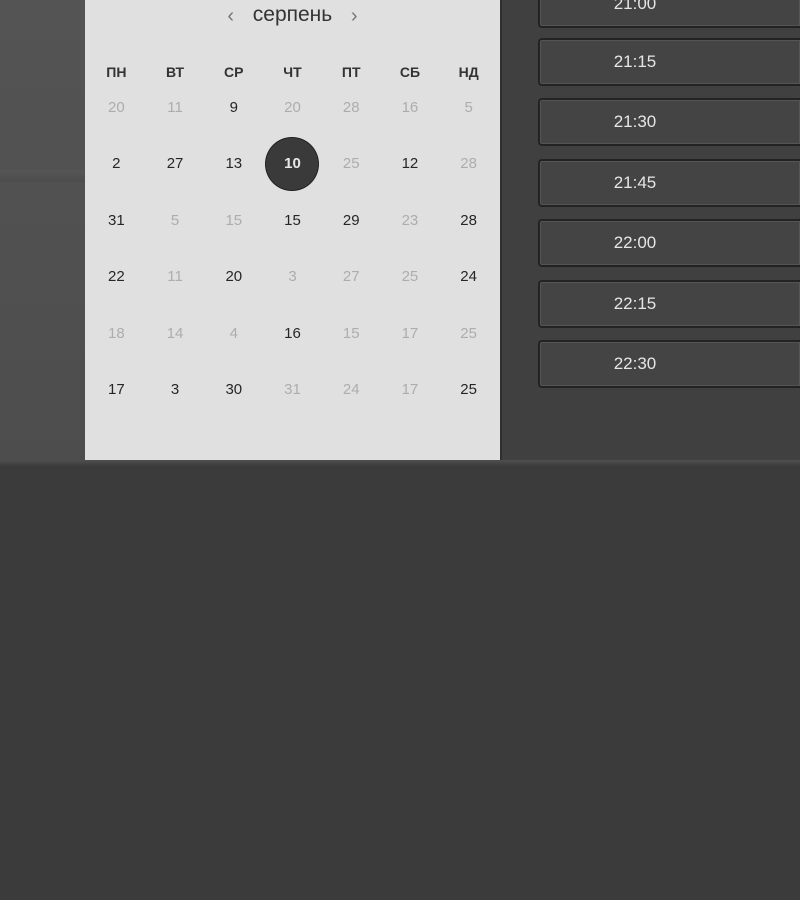 The image size is (800, 900). Describe the element at coordinates (116, 164) in the screenshot. I see `calendar-day: 2` at that location.